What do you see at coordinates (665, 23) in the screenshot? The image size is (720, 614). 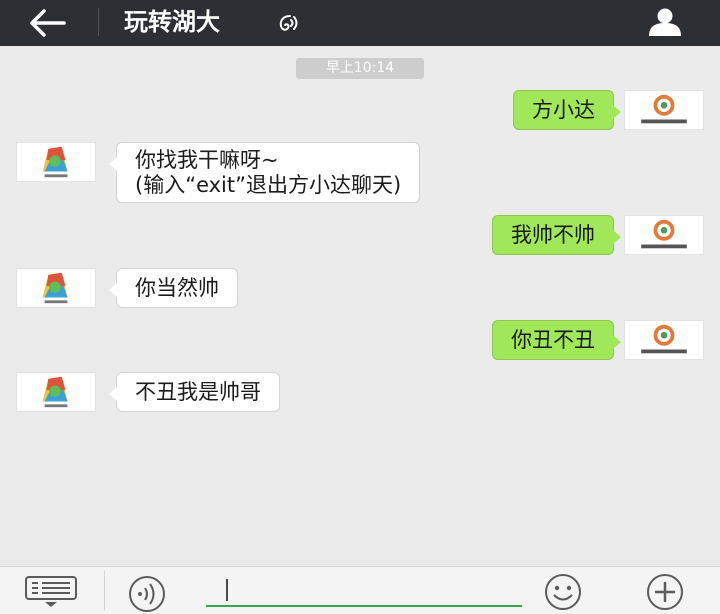 I see `person-icon` at bounding box center [665, 23].